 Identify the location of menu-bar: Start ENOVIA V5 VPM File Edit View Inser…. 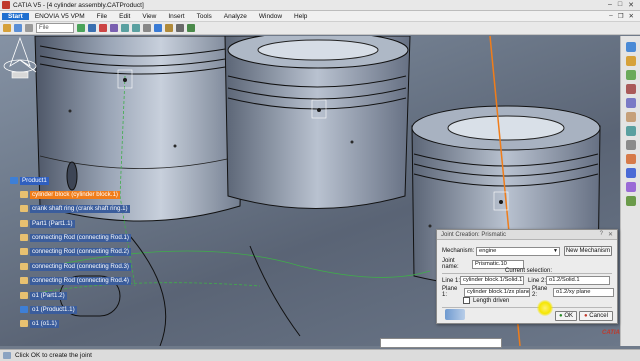
(320, 16).